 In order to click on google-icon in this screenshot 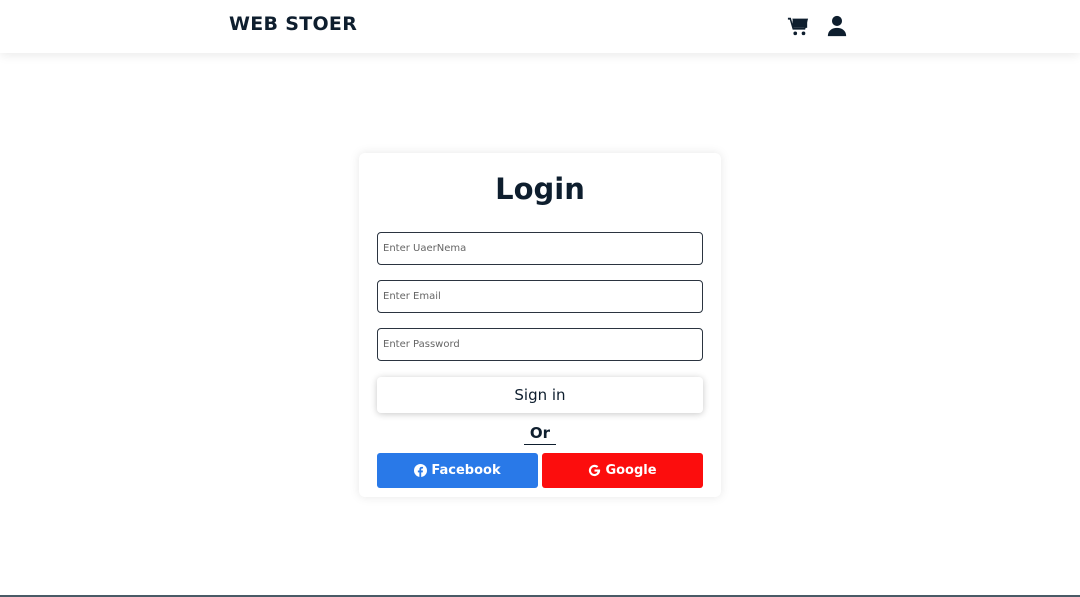, I will do `click(594, 470)`.